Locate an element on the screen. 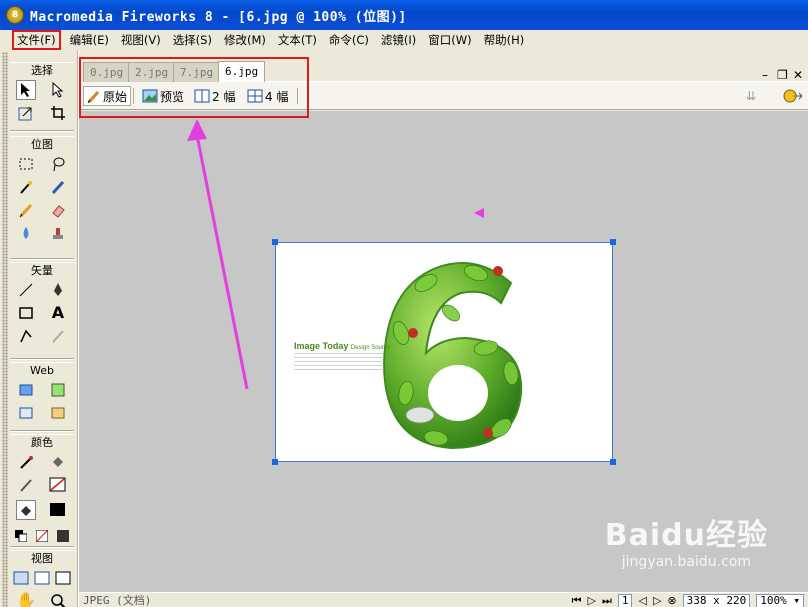 This screenshot has height=607, width=808. knife-tool-icon is located at coordinates (58, 336).